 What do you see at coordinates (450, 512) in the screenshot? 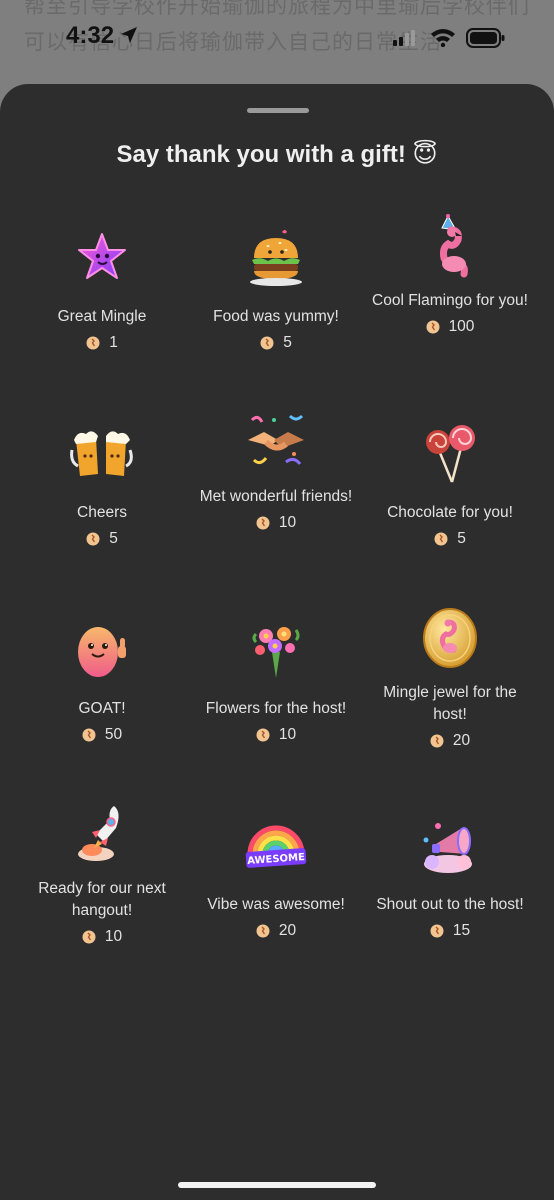
I see `gift-label: Chocolate for you!` at bounding box center [450, 512].